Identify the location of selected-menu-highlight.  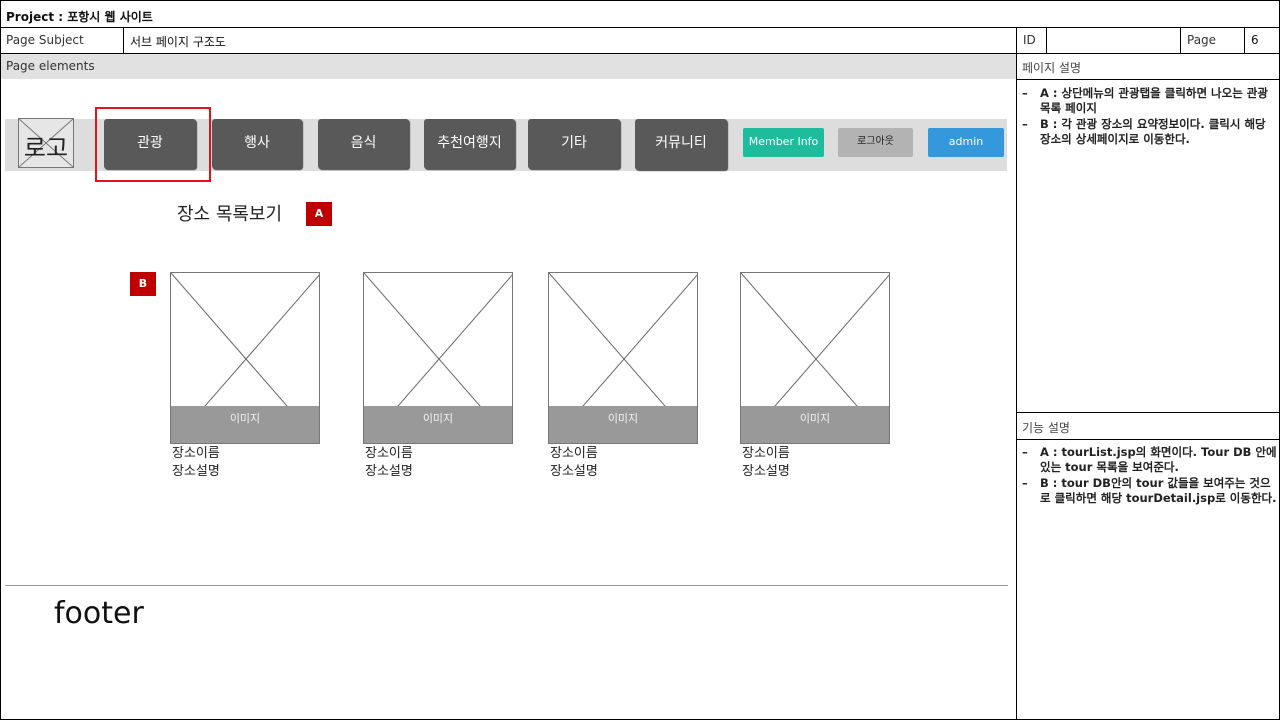
(153, 144).